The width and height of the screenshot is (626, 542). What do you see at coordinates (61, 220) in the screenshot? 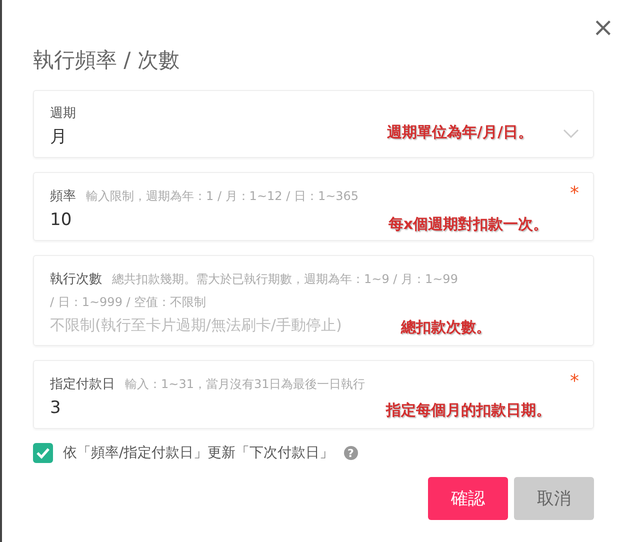
I see `field-value: 10` at bounding box center [61, 220].